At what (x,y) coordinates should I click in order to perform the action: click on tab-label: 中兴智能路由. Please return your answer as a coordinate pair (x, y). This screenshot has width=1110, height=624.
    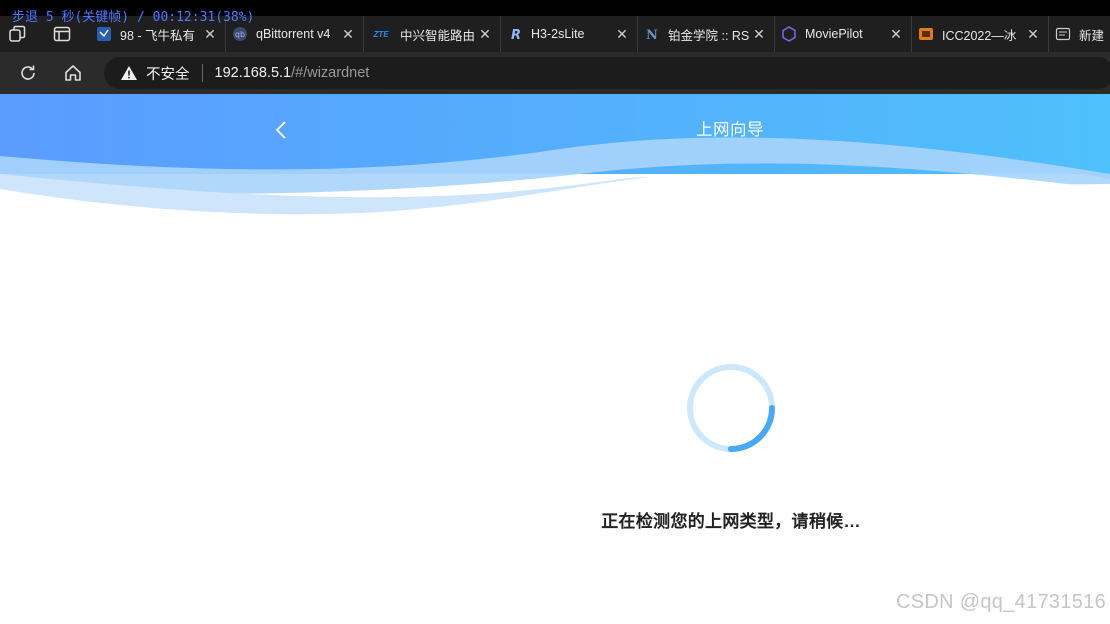
    Looking at the image, I should click on (438, 35).